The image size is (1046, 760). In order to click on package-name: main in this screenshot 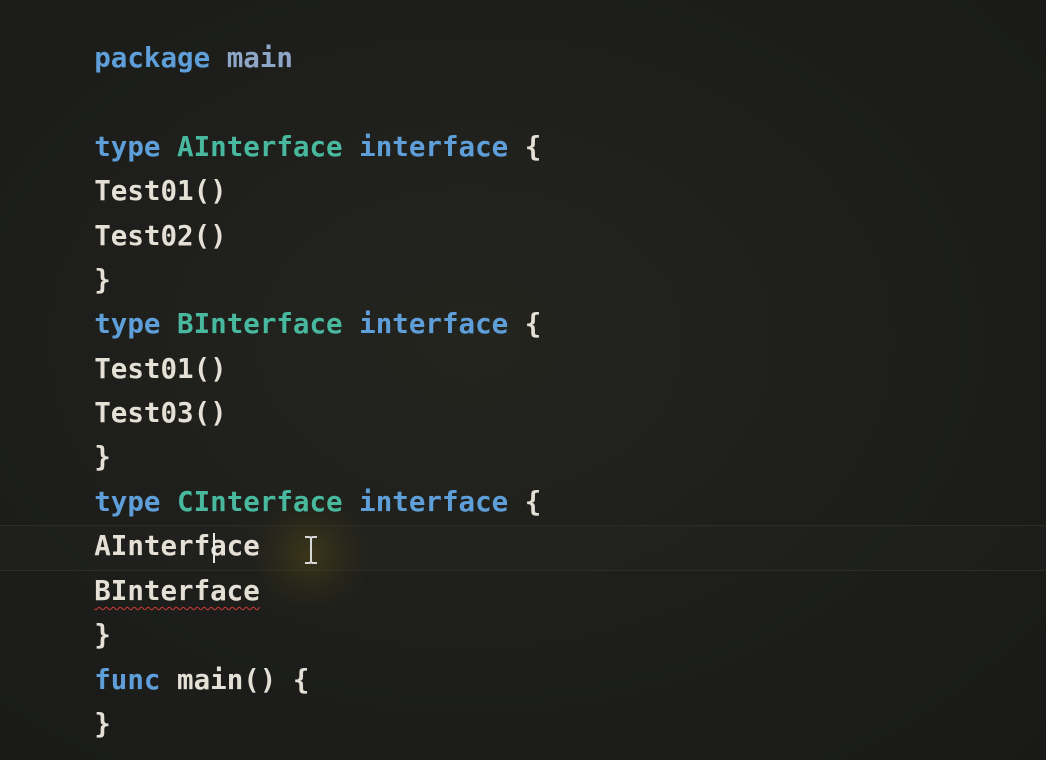, I will do `click(251, 58)`.